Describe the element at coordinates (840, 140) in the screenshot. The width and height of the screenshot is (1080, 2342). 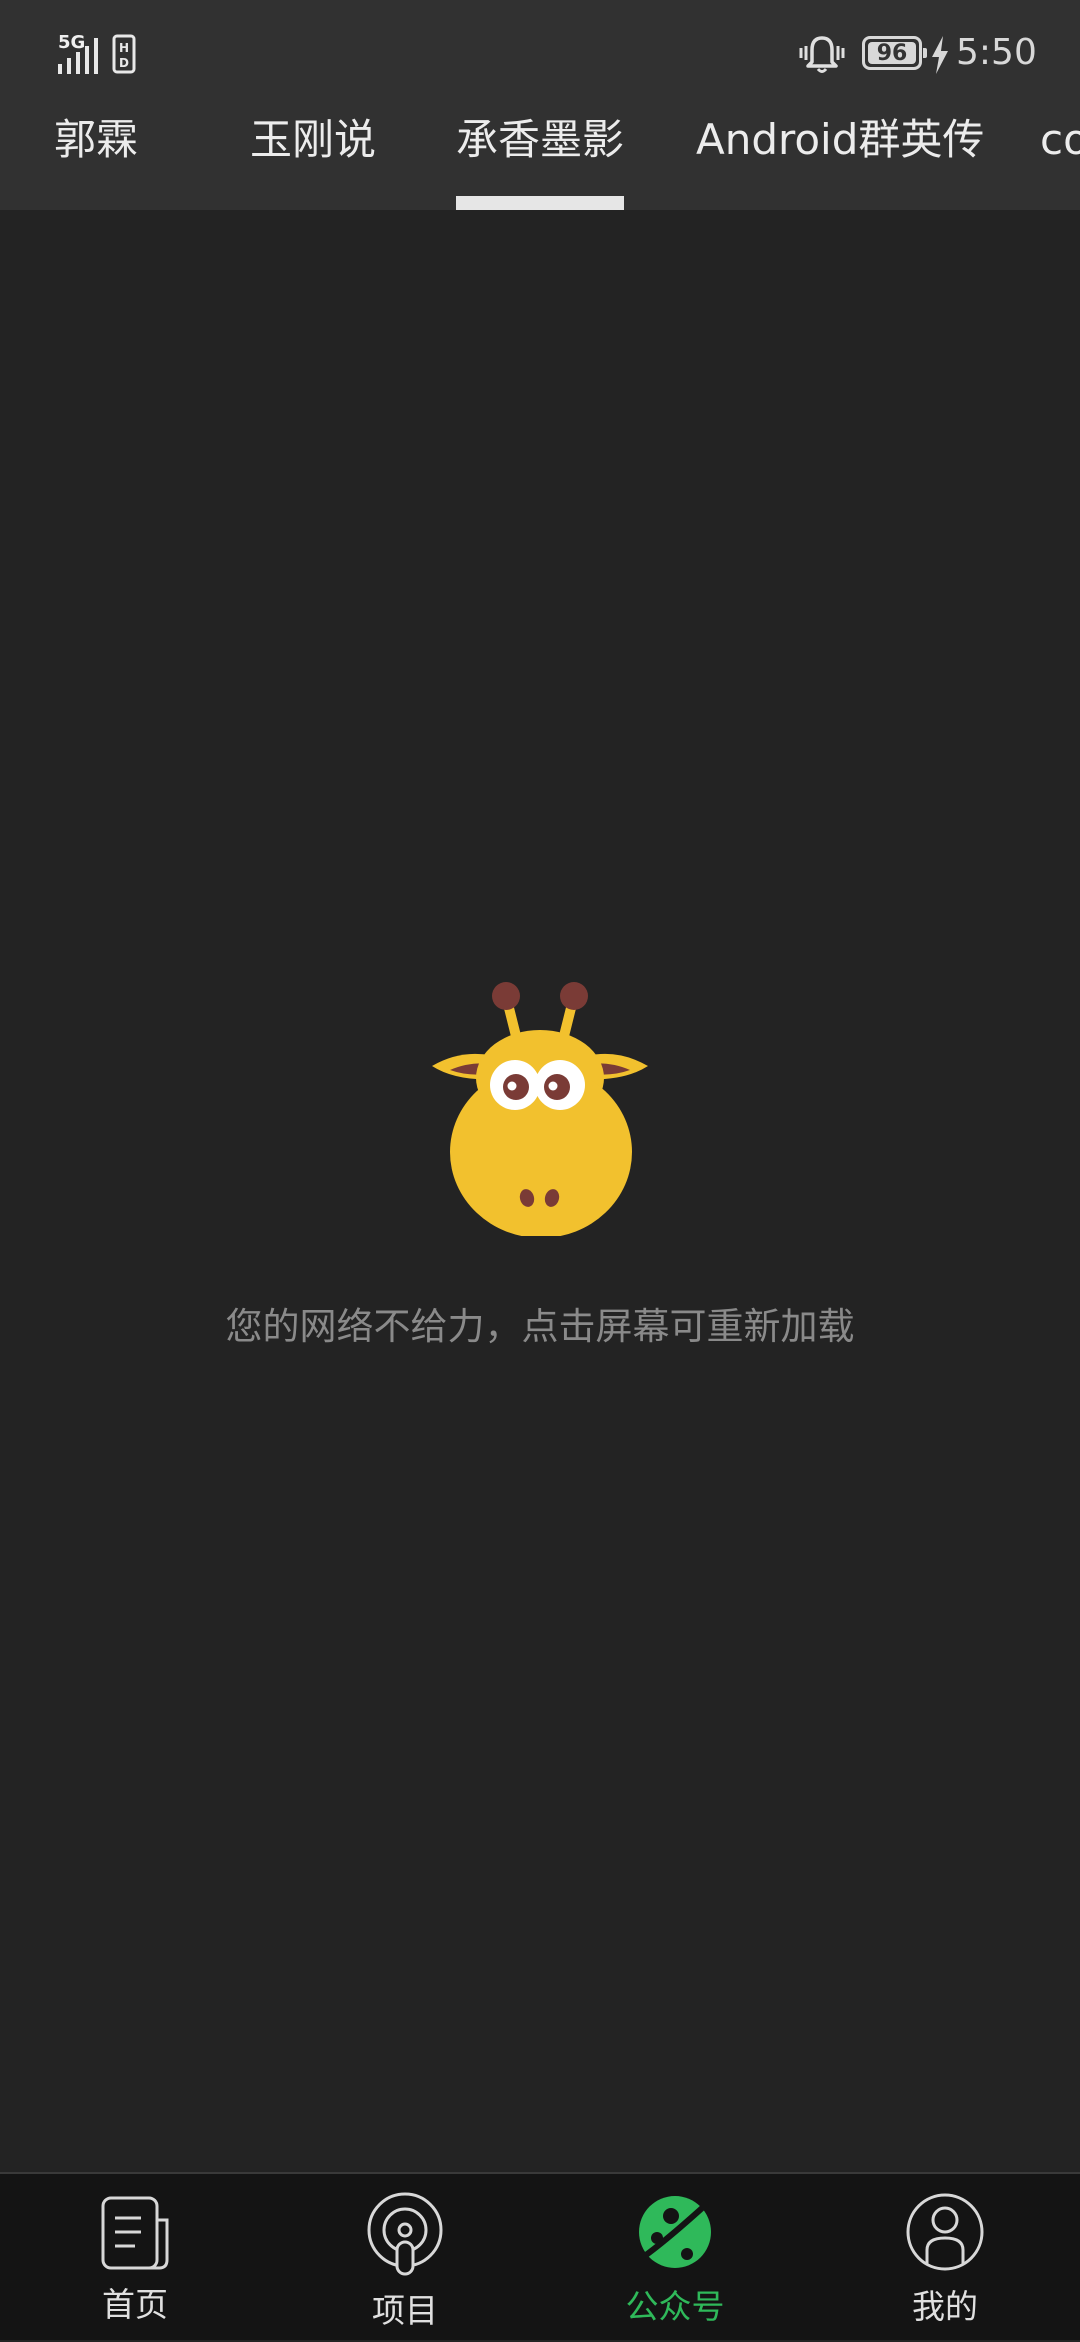
I see `tab-android-qunyingzhuan: Android群英传` at that location.